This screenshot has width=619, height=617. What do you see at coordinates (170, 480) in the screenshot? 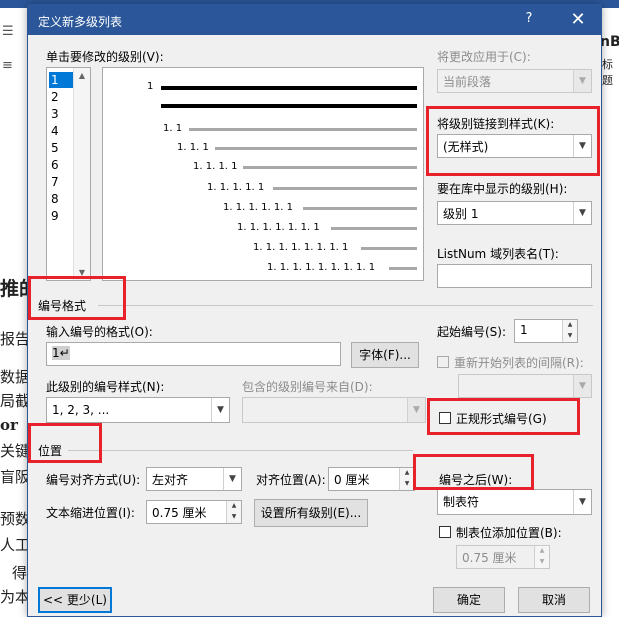
I see `alignment-value: 左对齐` at bounding box center [170, 480].